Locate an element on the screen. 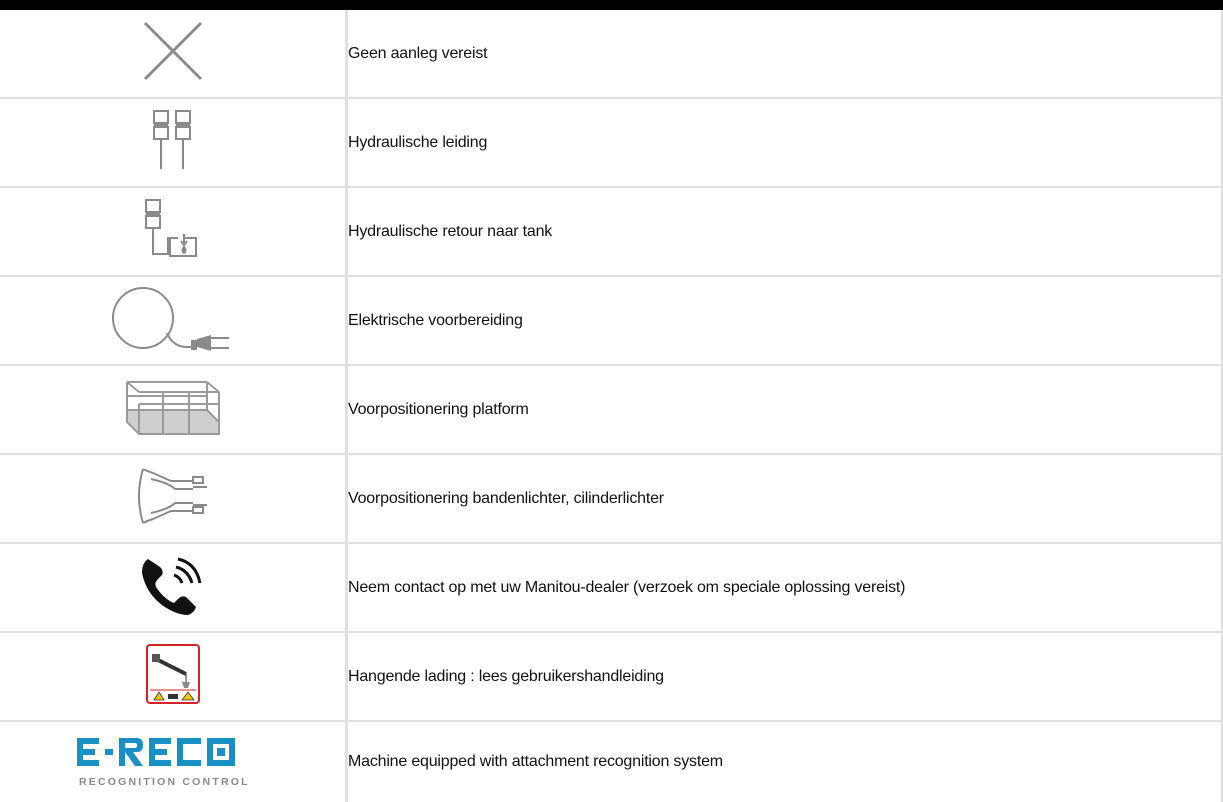 This screenshot has width=1223, height=802. table-row: Voorpositionering platform is located at coordinates (611, 410).